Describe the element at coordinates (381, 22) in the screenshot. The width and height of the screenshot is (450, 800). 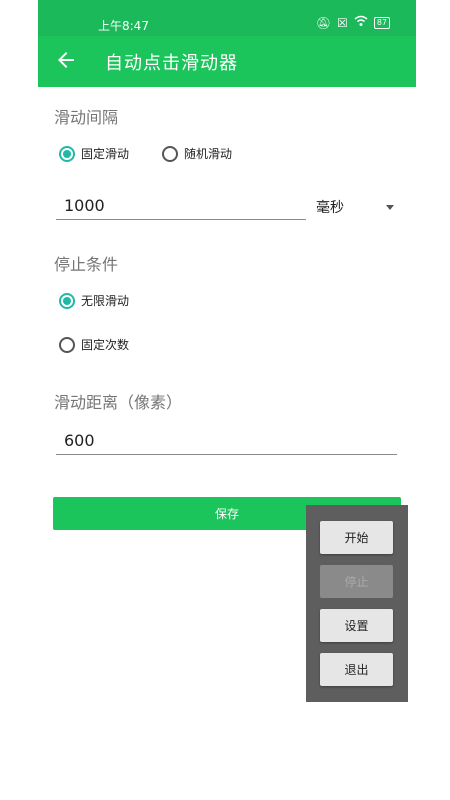
I see `battery-icon: 87` at that location.